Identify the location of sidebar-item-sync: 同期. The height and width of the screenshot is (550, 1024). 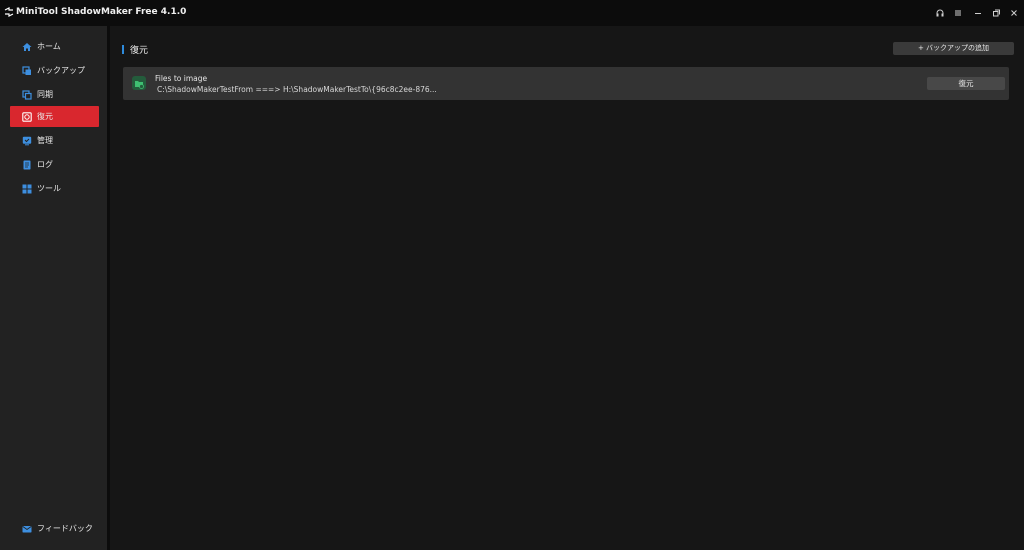
(54, 94).